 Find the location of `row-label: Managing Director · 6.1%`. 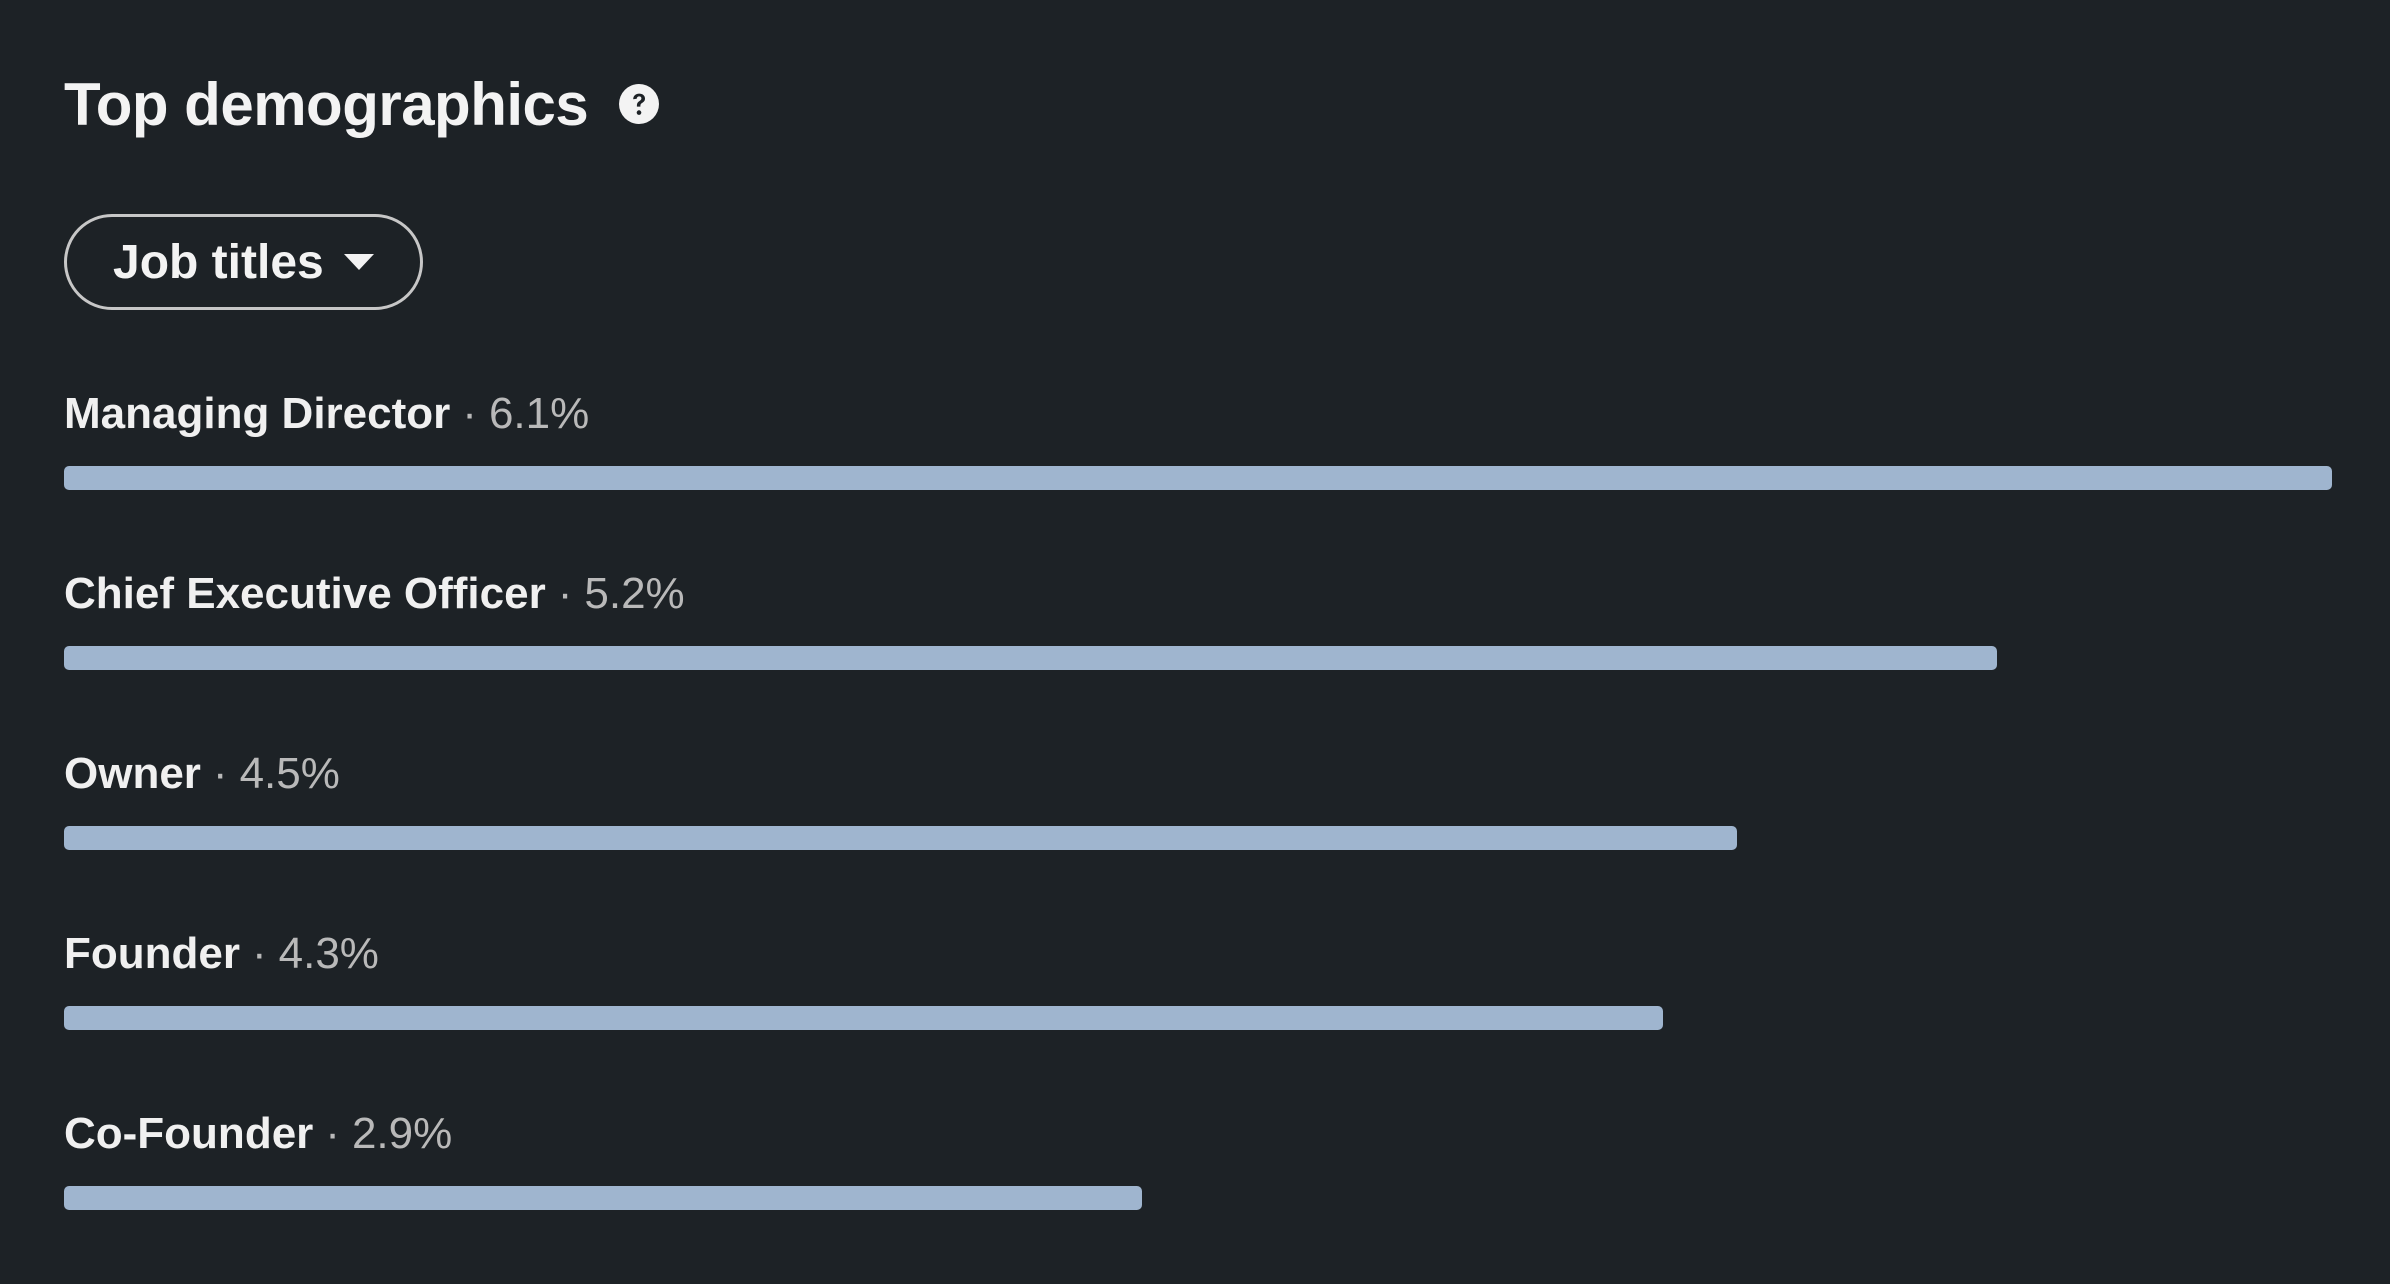

row-label: Managing Director · 6.1% is located at coordinates (326, 414).